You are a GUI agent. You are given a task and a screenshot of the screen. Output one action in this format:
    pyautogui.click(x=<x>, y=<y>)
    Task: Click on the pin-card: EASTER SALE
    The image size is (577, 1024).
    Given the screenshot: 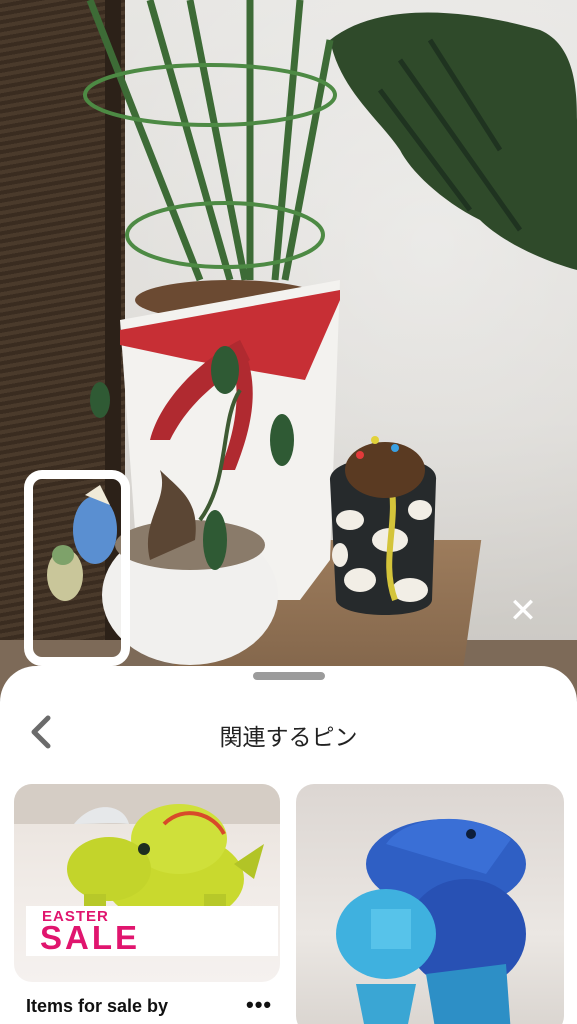 What is the action you would take?
    pyautogui.click(x=147, y=883)
    